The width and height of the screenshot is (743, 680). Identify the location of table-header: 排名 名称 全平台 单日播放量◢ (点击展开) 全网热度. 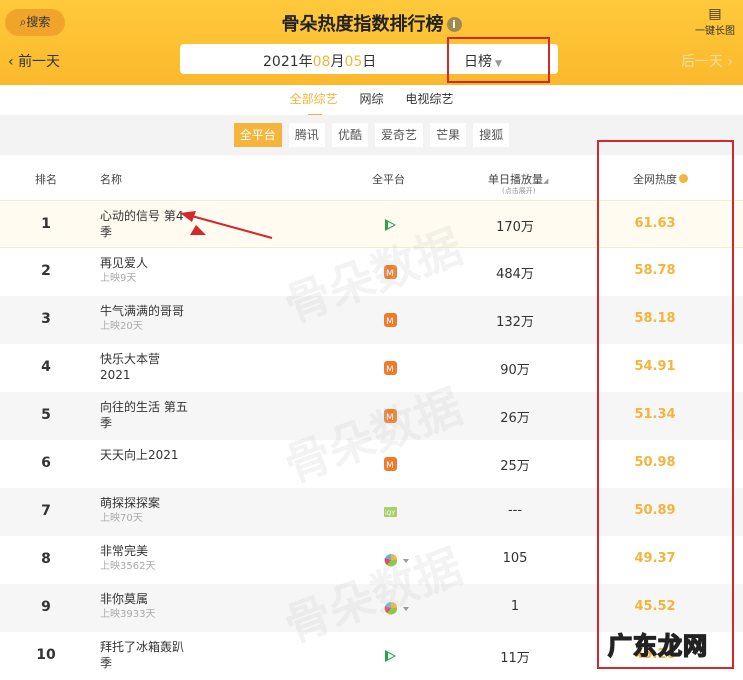
(371, 177).